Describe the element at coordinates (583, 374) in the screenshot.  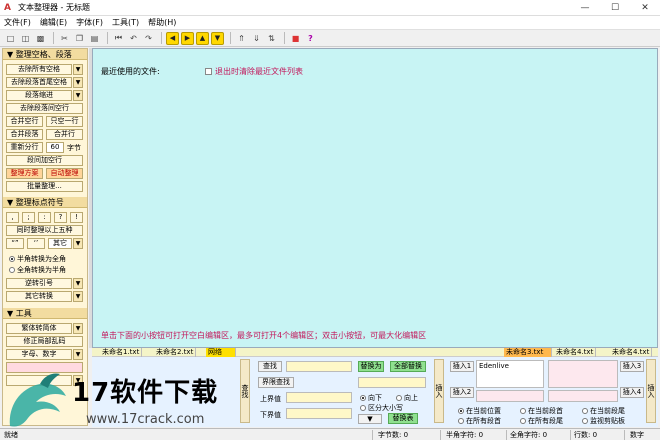
I see `insert3-textbox` at that location.